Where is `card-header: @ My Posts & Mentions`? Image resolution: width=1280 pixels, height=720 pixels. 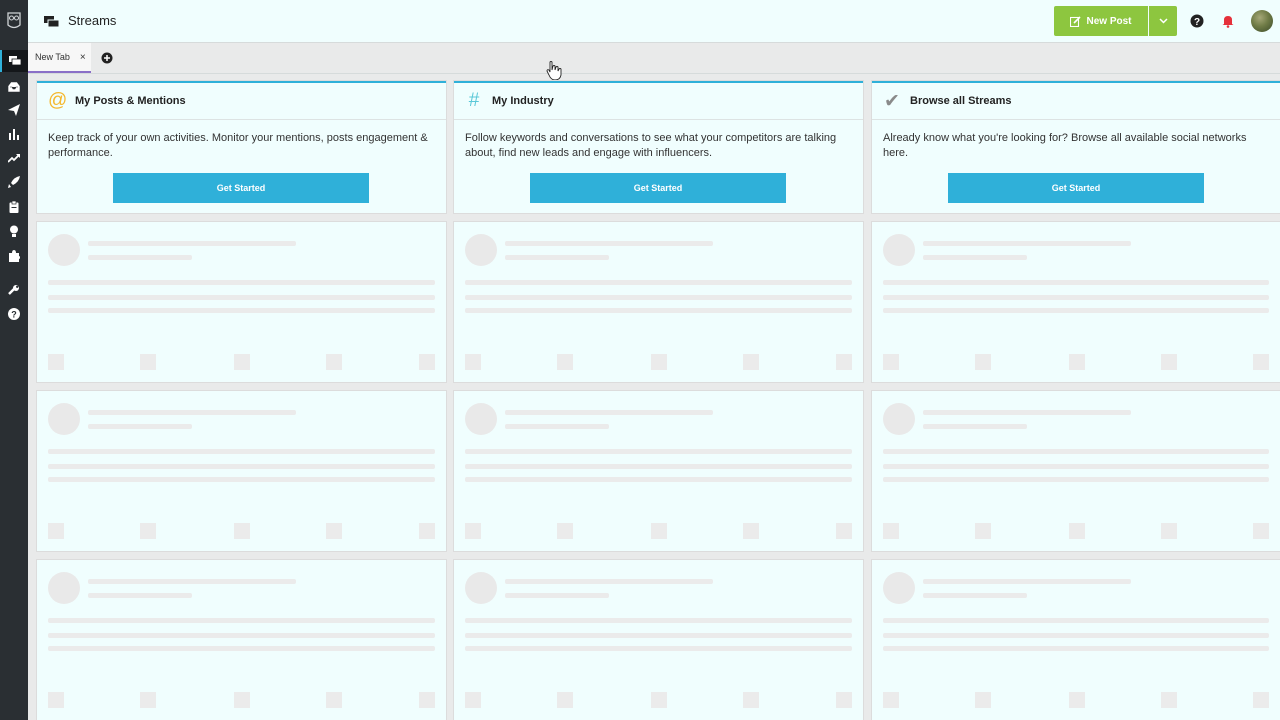
card-header: @ My Posts & Mentions is located at coordinates (241, 101).